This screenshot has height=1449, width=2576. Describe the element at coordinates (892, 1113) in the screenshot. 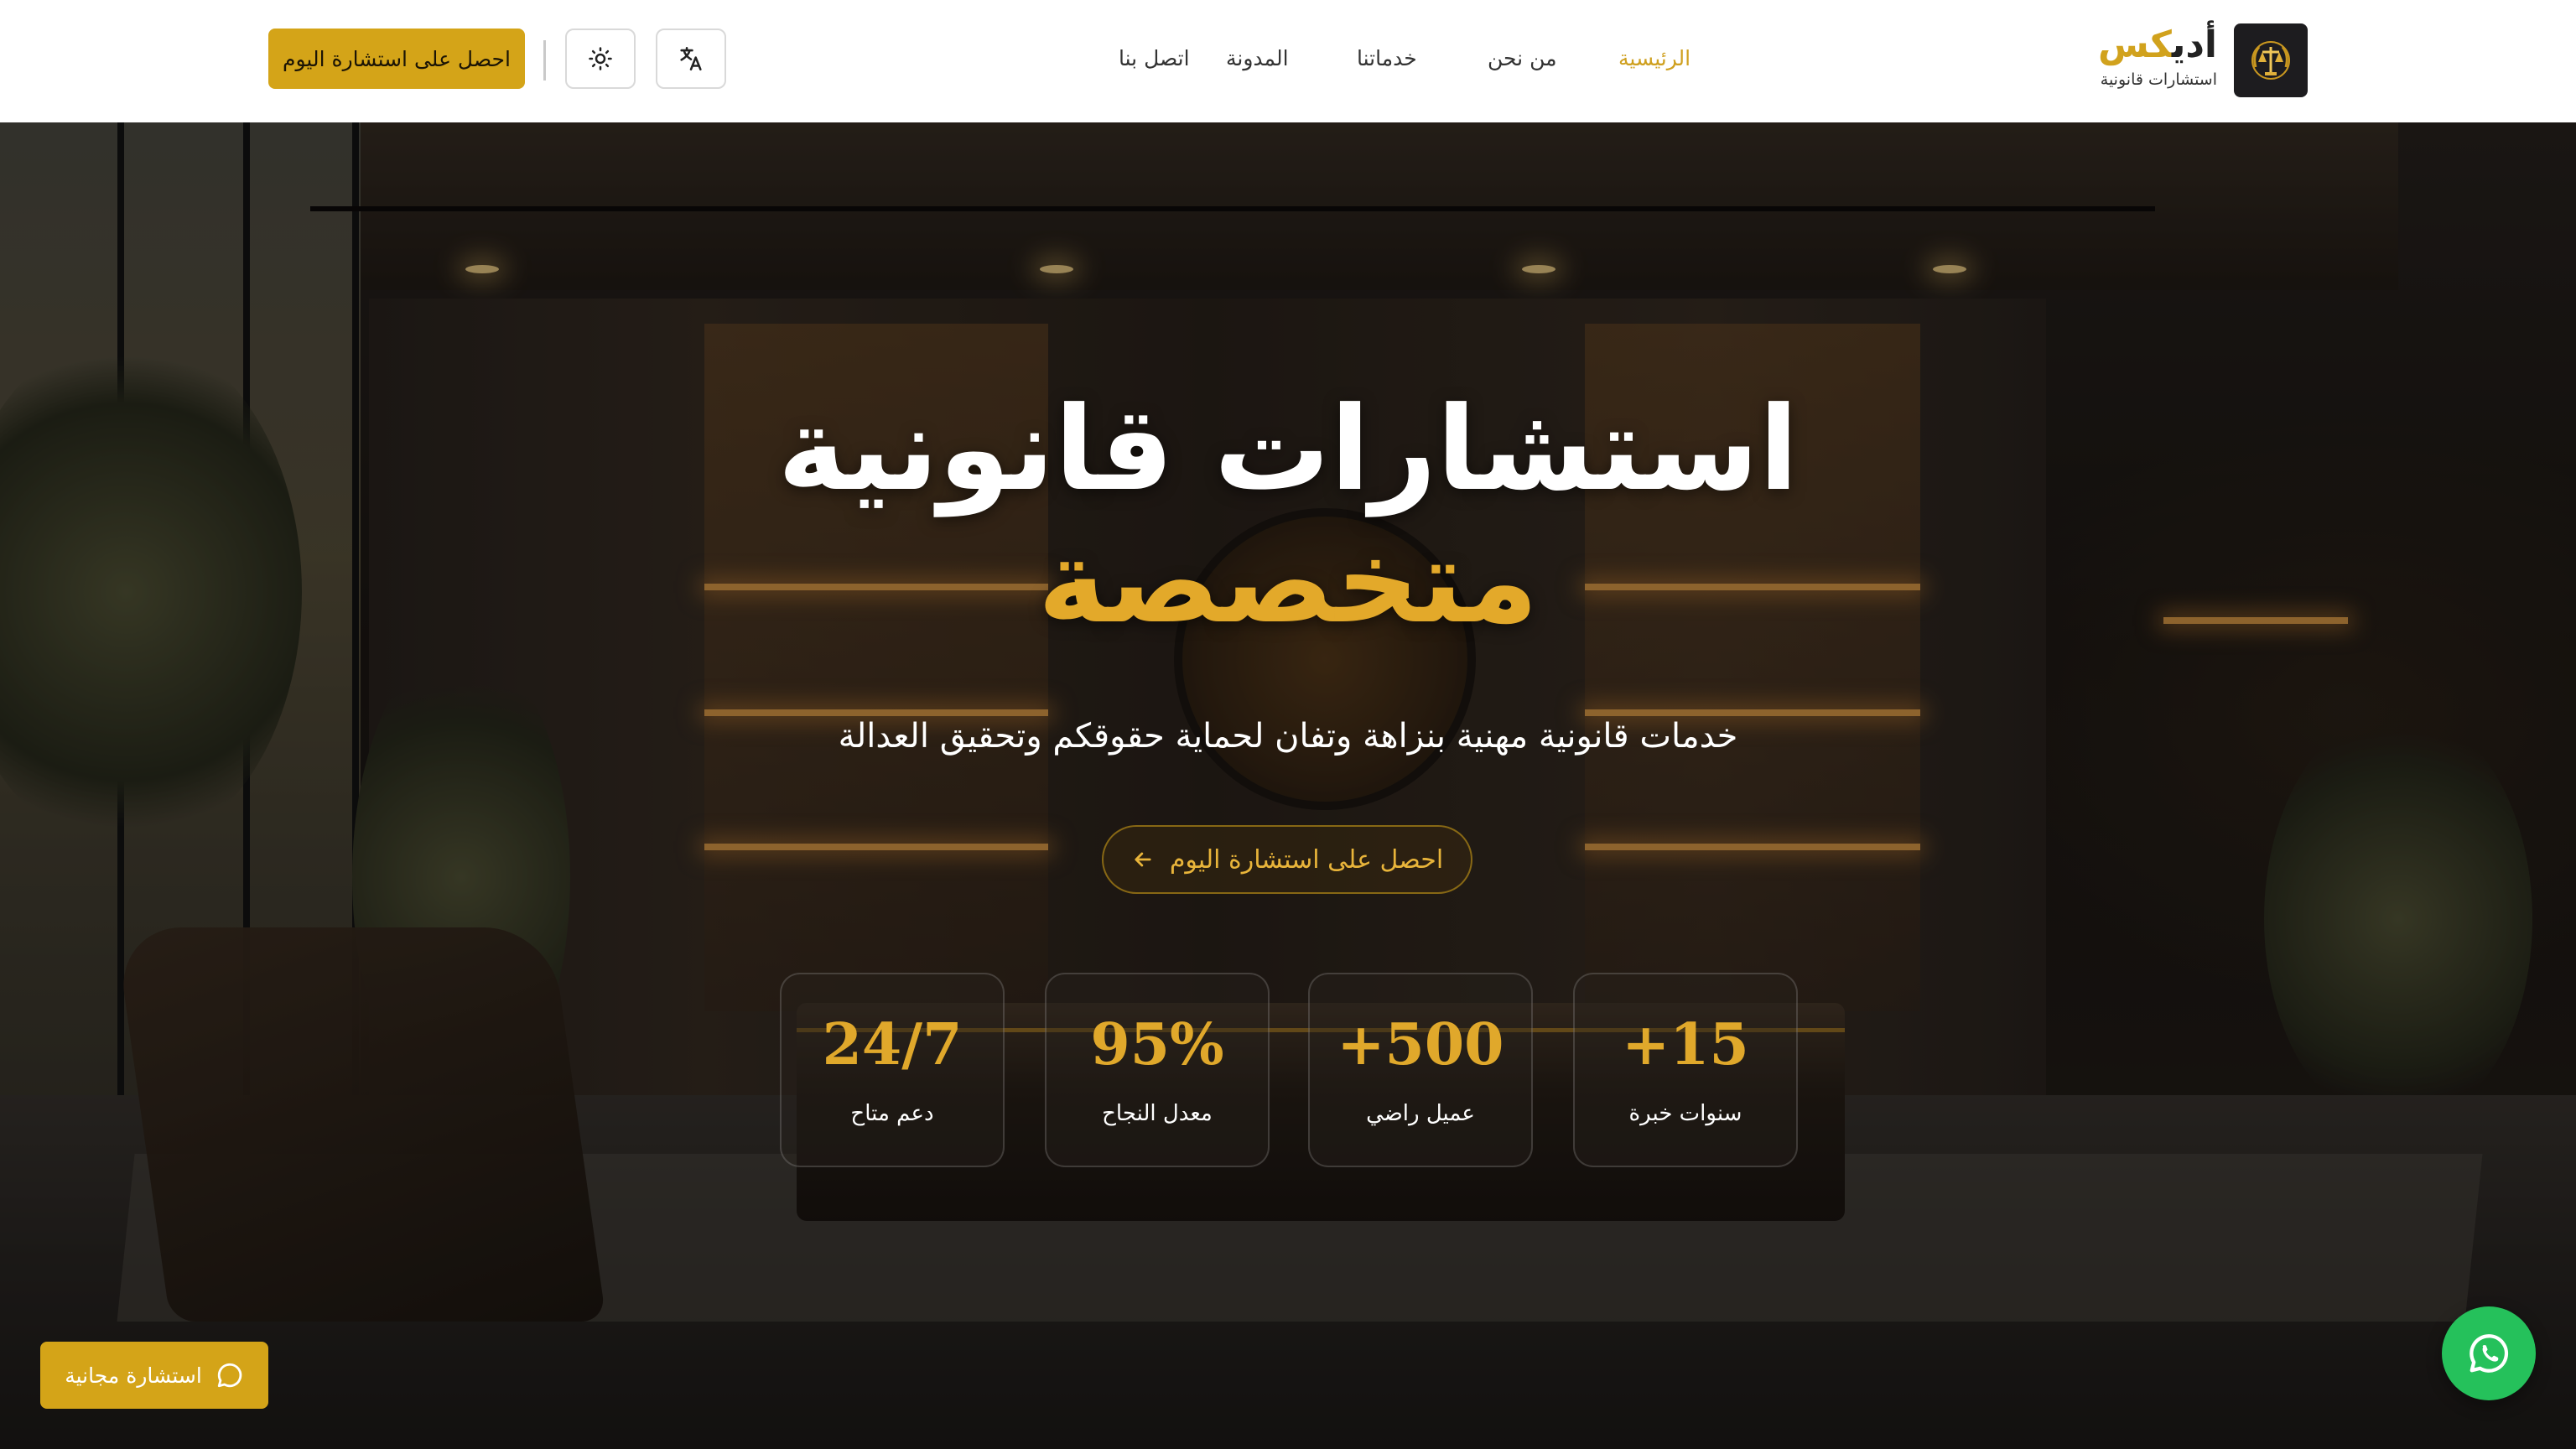

I see `stat-label: دعم متاح` at that location.